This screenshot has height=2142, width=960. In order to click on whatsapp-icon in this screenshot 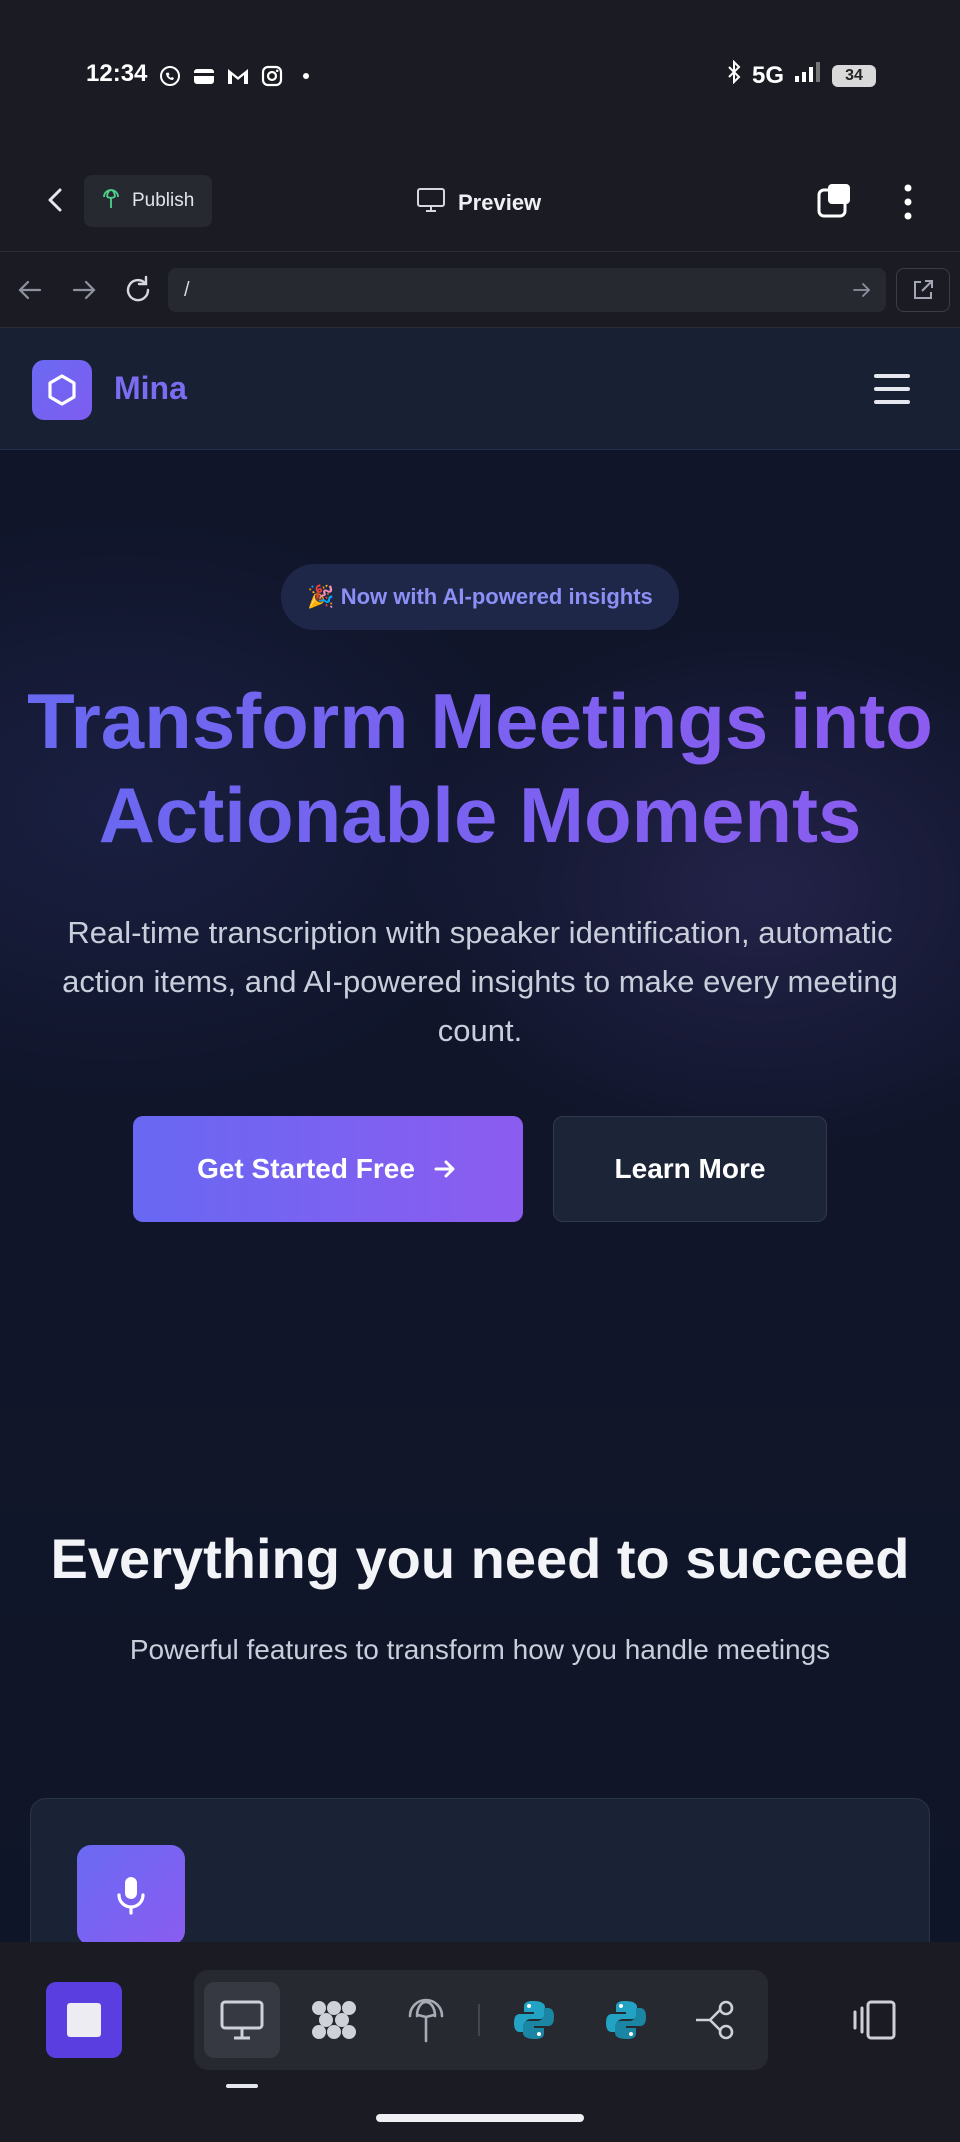, I will do `click(170, 76)`.